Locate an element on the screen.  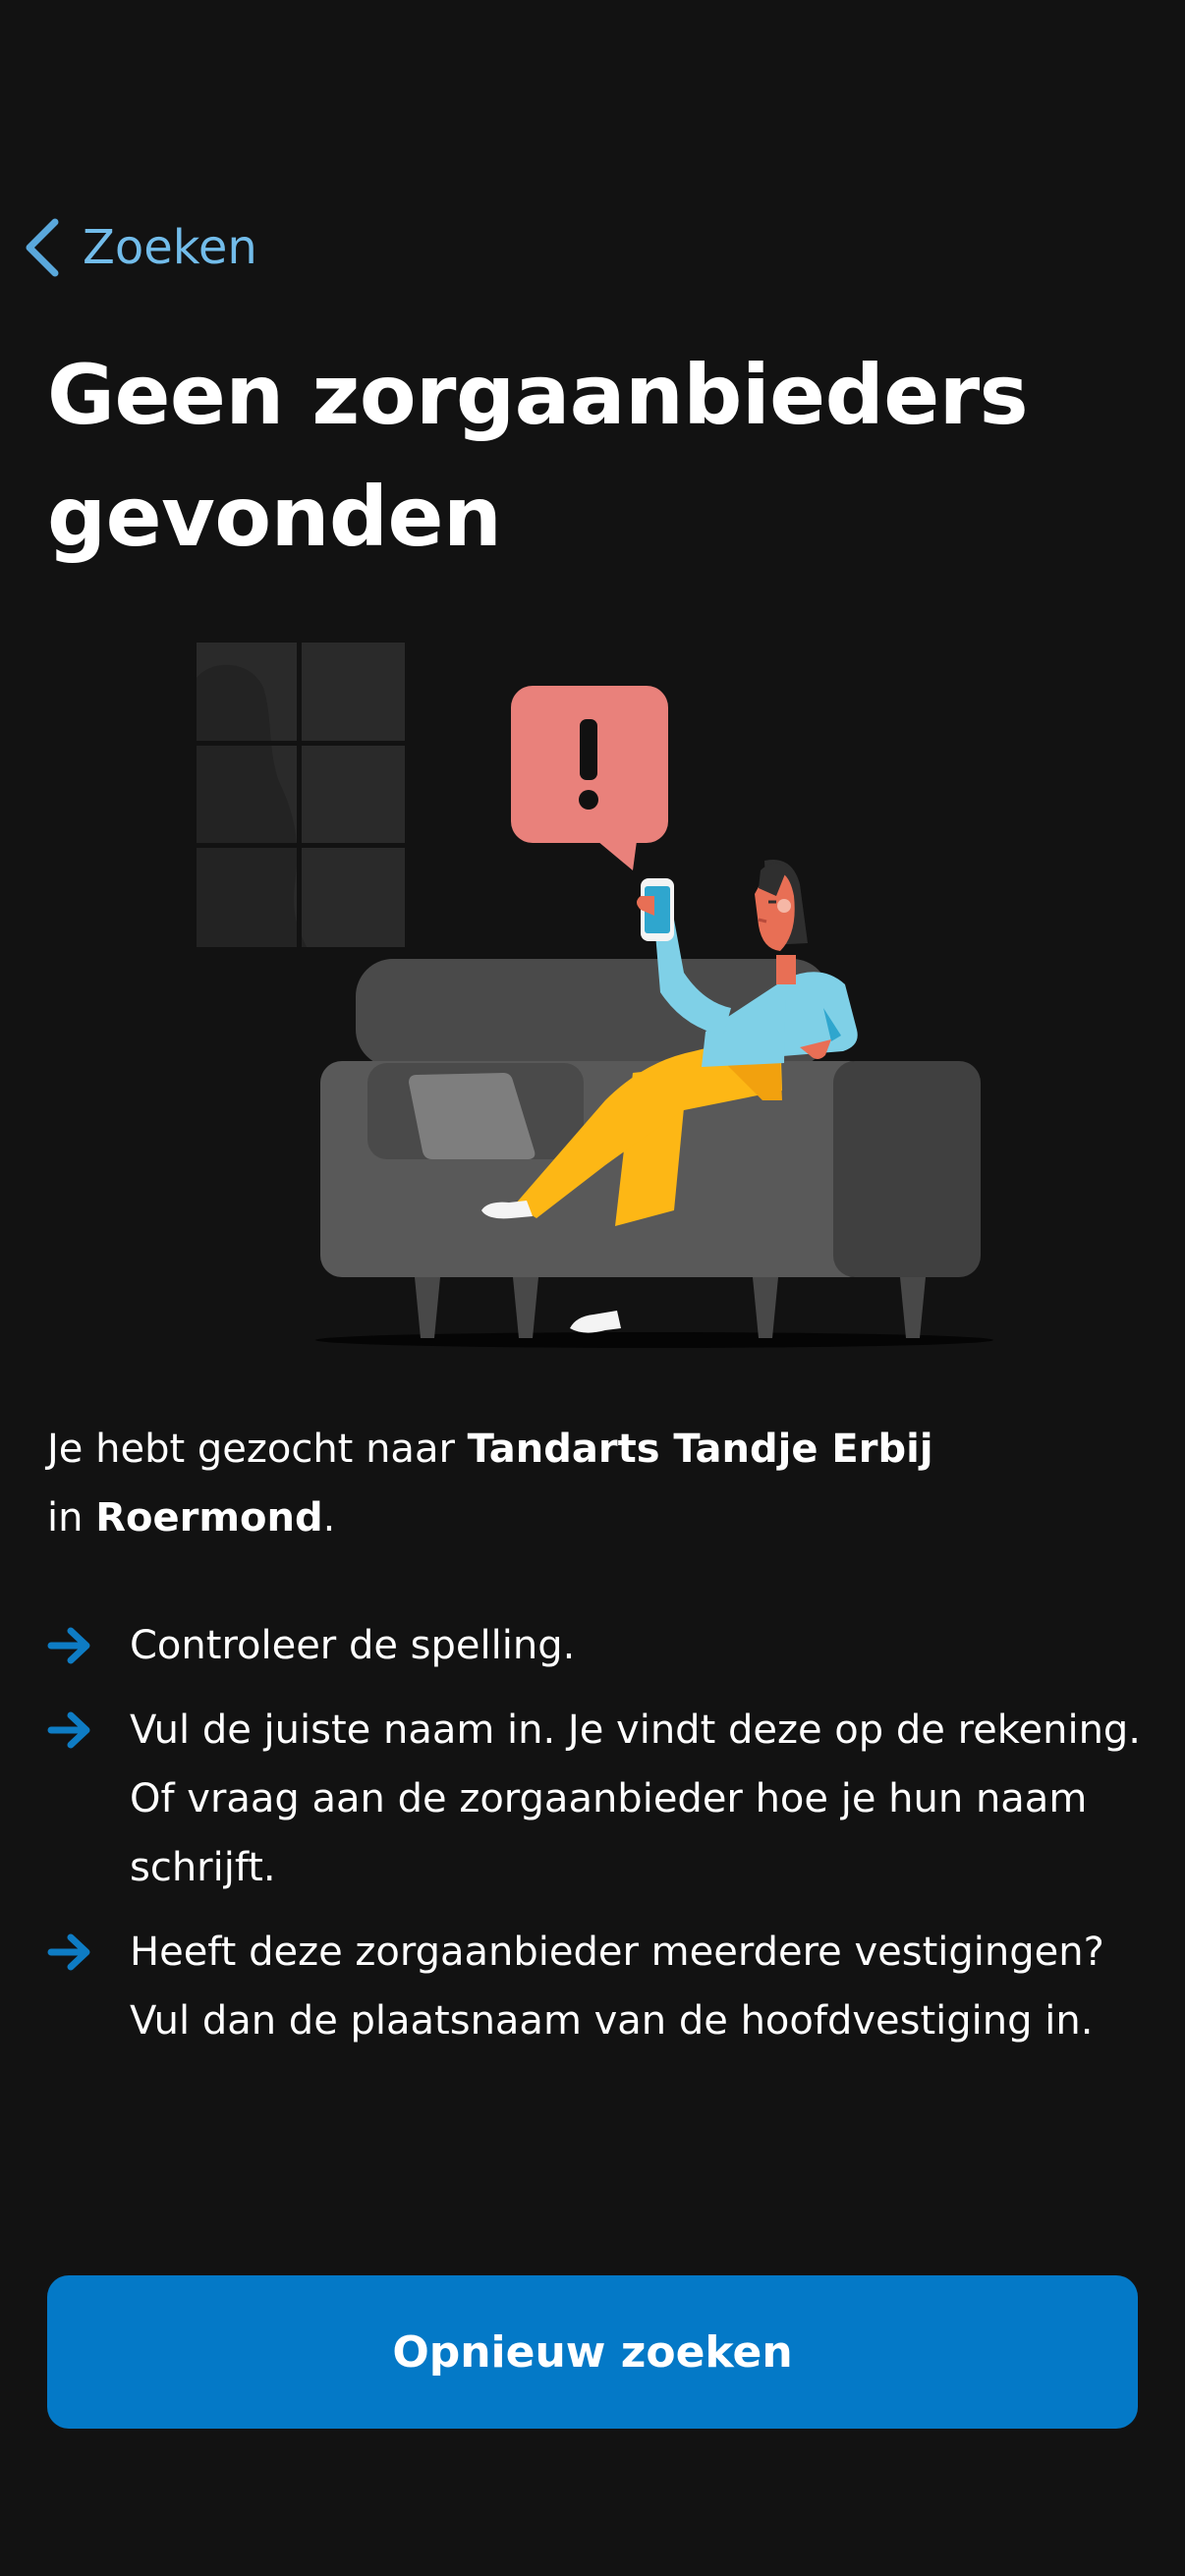
search-again-button: Opnieuw zoeken is located at coordinates (592, 2352).